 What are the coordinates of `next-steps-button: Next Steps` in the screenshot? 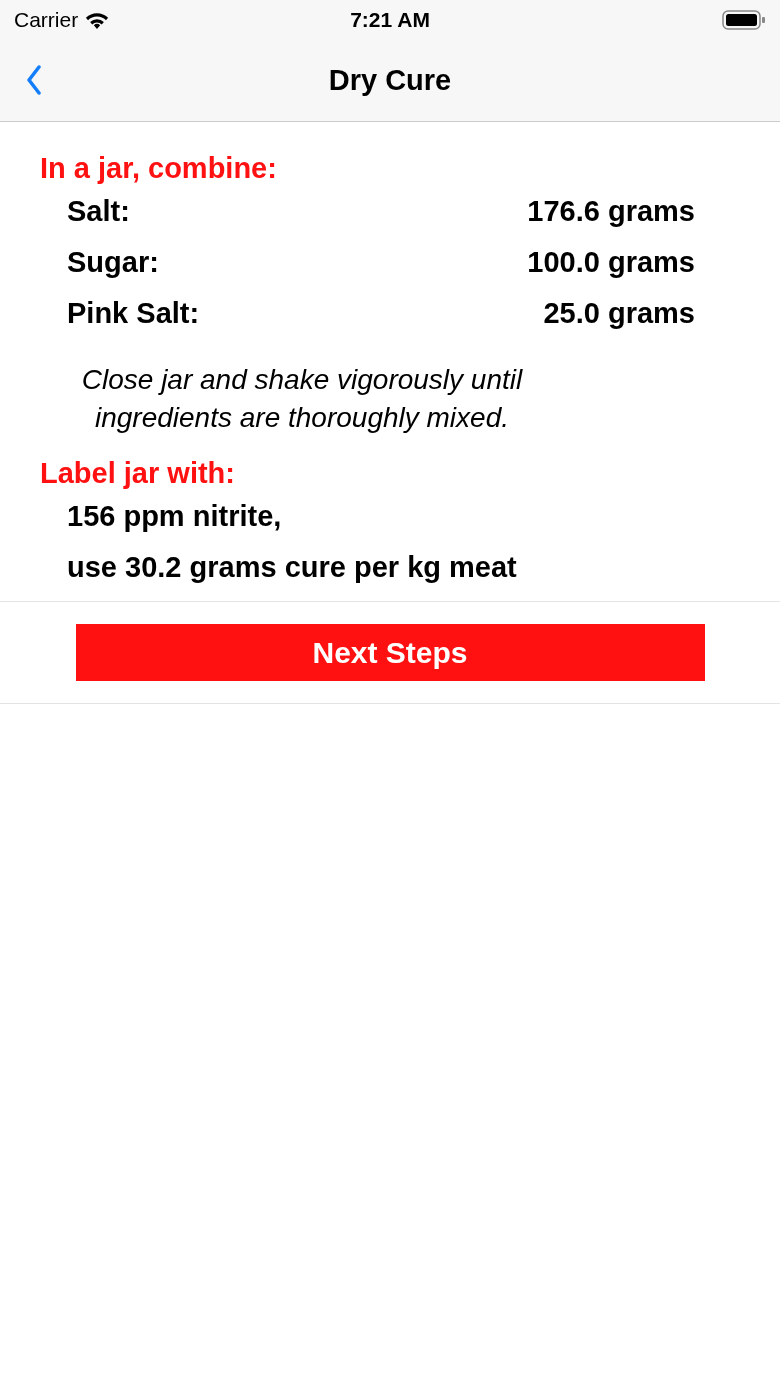 It's located at (390, 652).